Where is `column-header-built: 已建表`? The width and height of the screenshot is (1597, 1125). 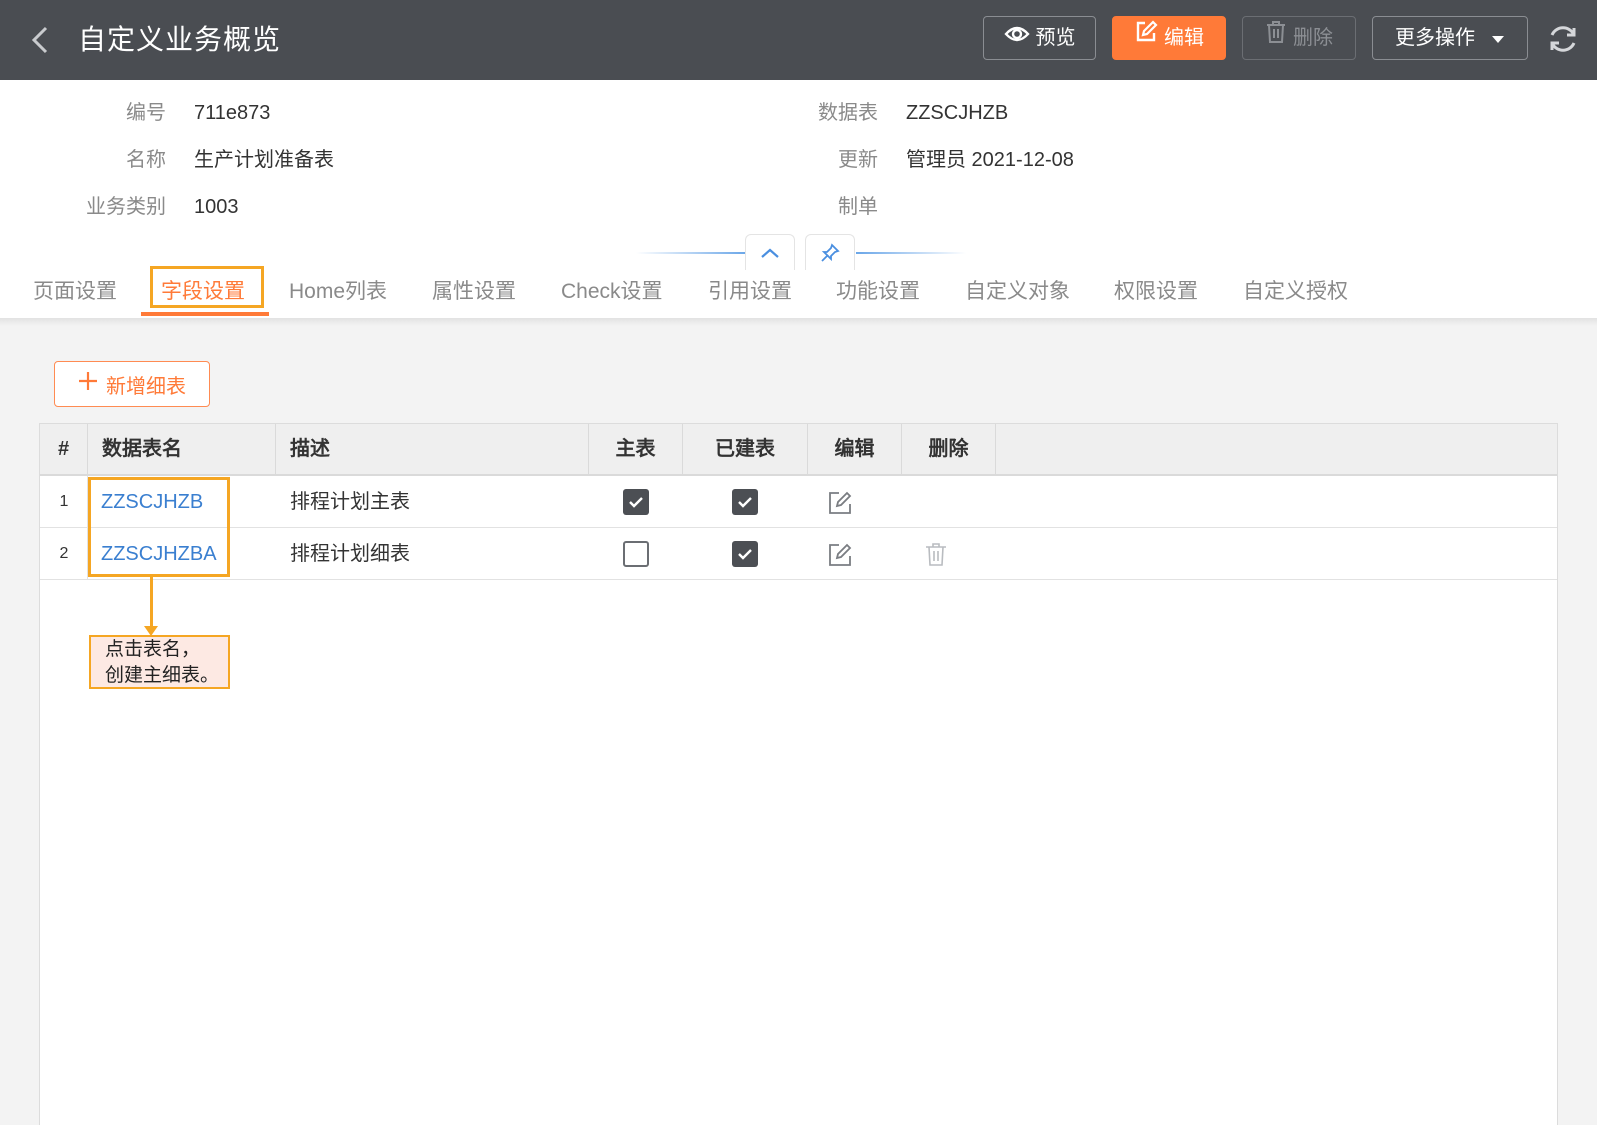
column-header-built: 已建表 is located at coordinates (745, 449).